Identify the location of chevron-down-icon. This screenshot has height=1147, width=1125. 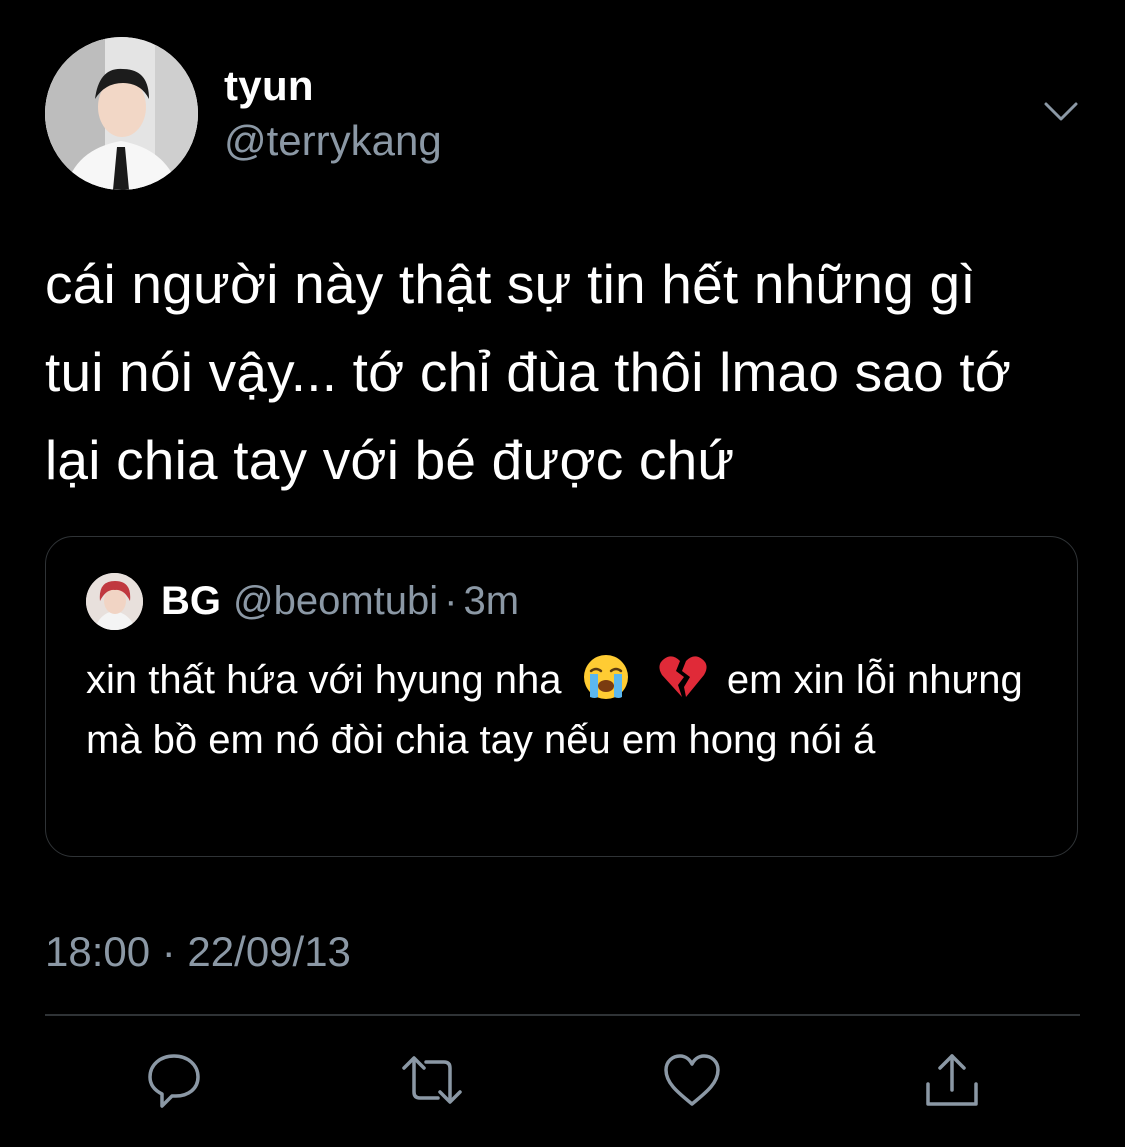
(1061, 111).